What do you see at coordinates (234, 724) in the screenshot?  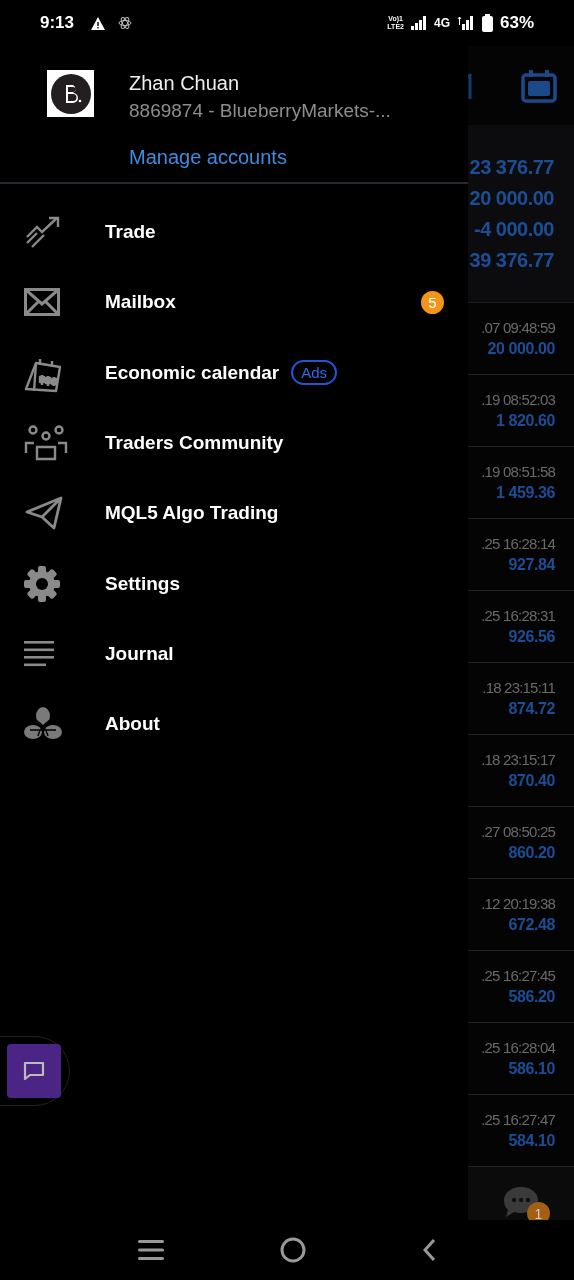 I see `menu-item: About` at bounding box center [234, 724].